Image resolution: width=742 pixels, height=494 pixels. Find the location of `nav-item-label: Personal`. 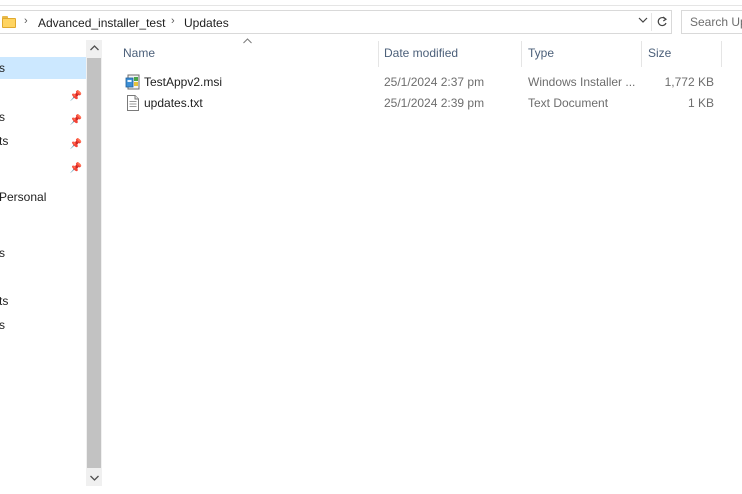

nav-item-label: Personal is located at coordinates (23, 197).